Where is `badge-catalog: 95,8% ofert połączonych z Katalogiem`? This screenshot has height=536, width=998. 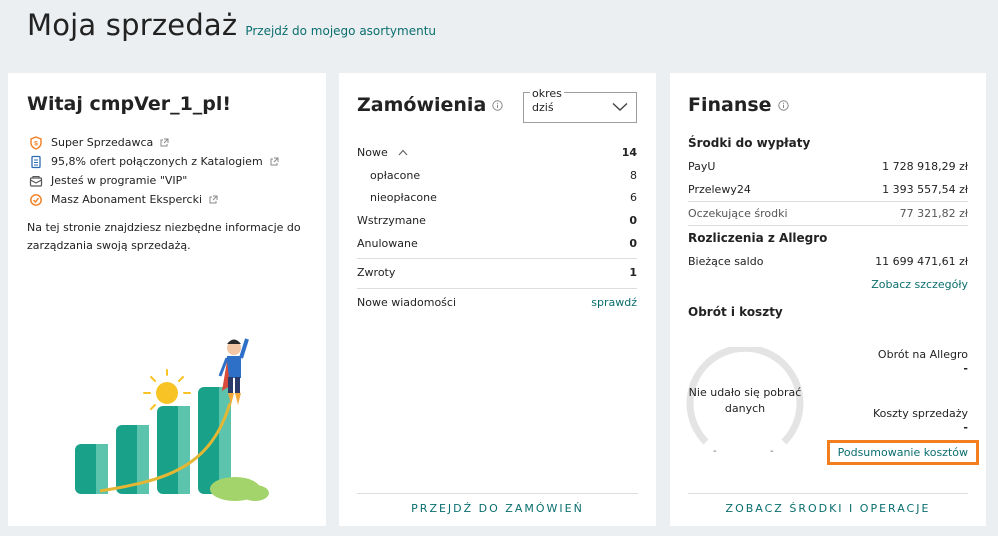 badge-catalog: 95,8% ofert połączonych z Katalogiem is located at coordinates (154, 161).